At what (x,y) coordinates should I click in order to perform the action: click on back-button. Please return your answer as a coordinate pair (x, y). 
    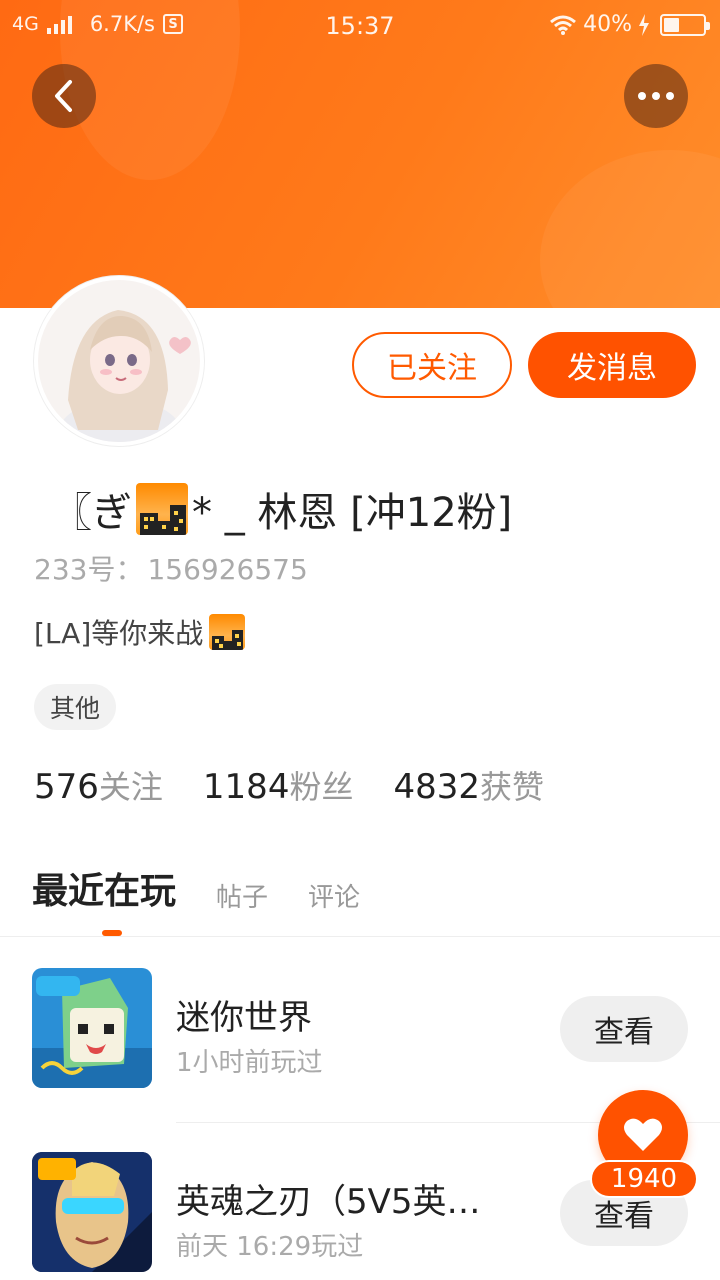
    Looking at the image, I should click on (64, 96).